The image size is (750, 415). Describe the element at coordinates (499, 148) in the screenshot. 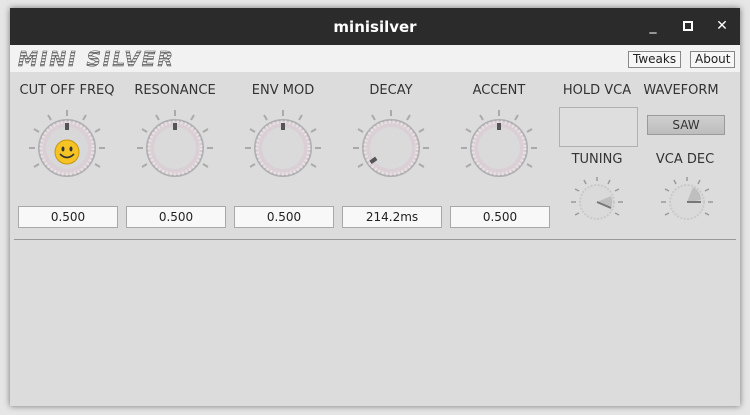

I see `accent-knob` at that location.